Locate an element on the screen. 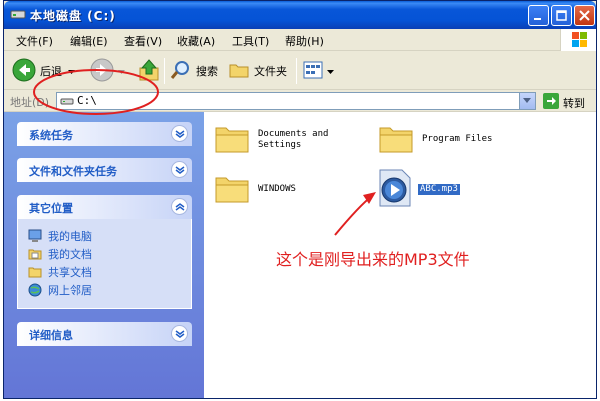  details-header: 详细信息 is located at coordinates (104, 334).